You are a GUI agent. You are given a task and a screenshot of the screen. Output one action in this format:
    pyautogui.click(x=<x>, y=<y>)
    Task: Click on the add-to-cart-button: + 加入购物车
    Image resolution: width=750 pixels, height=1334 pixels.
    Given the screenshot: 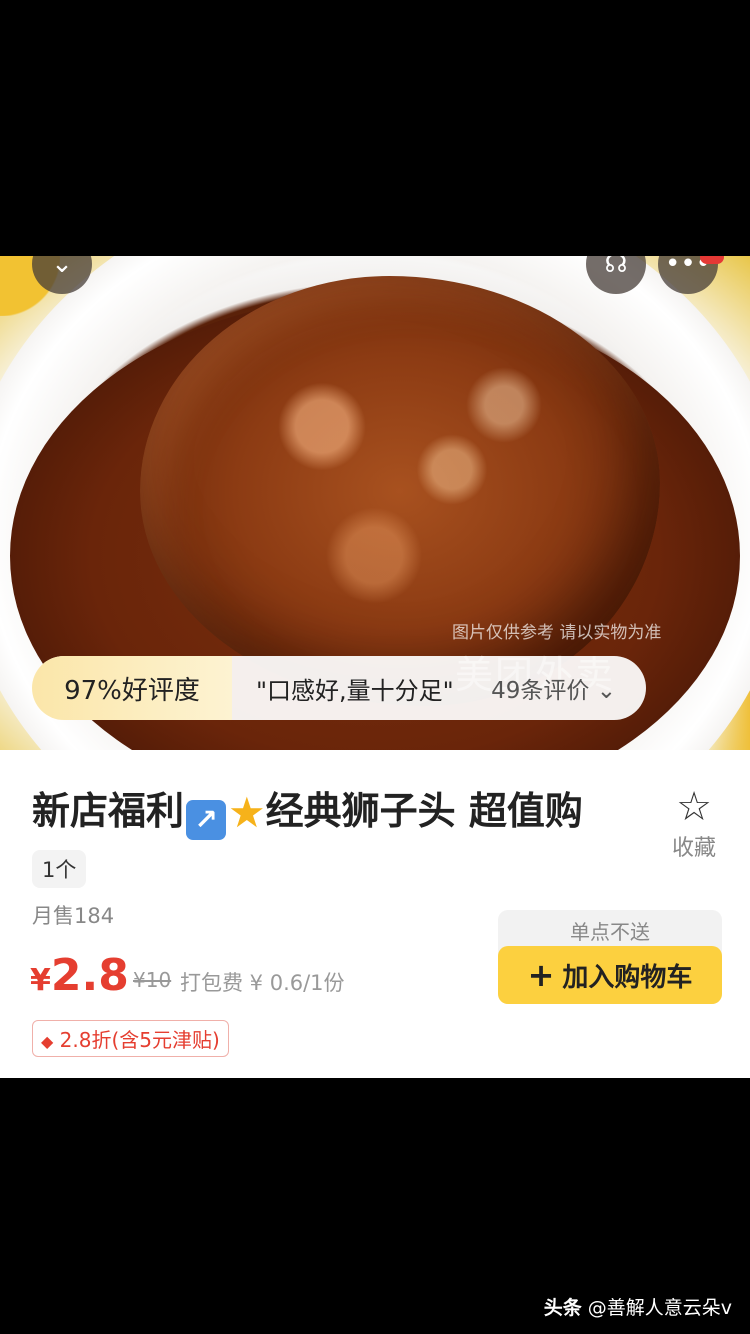 What is the action you would take?
    pyautogui.click(x=610, y=975)
    